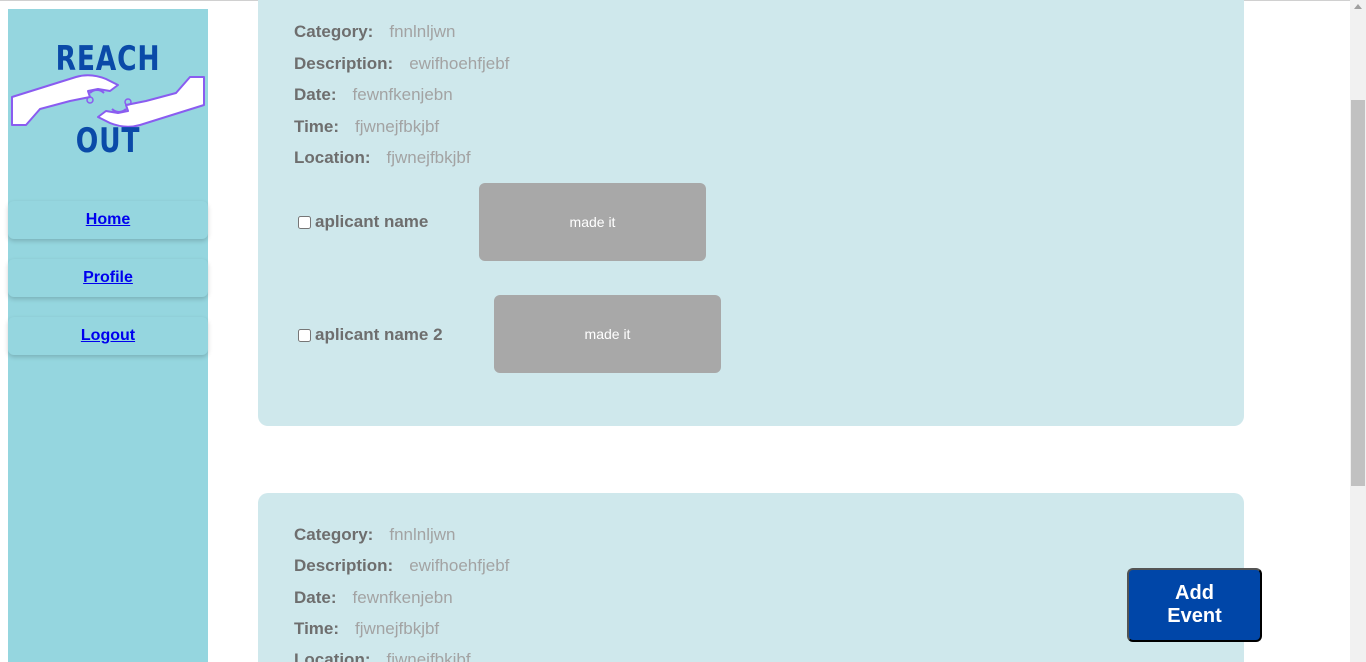 The image size is (1366, 662). I want to click on applicant-row: aplicant name 2, so click(370, 335).